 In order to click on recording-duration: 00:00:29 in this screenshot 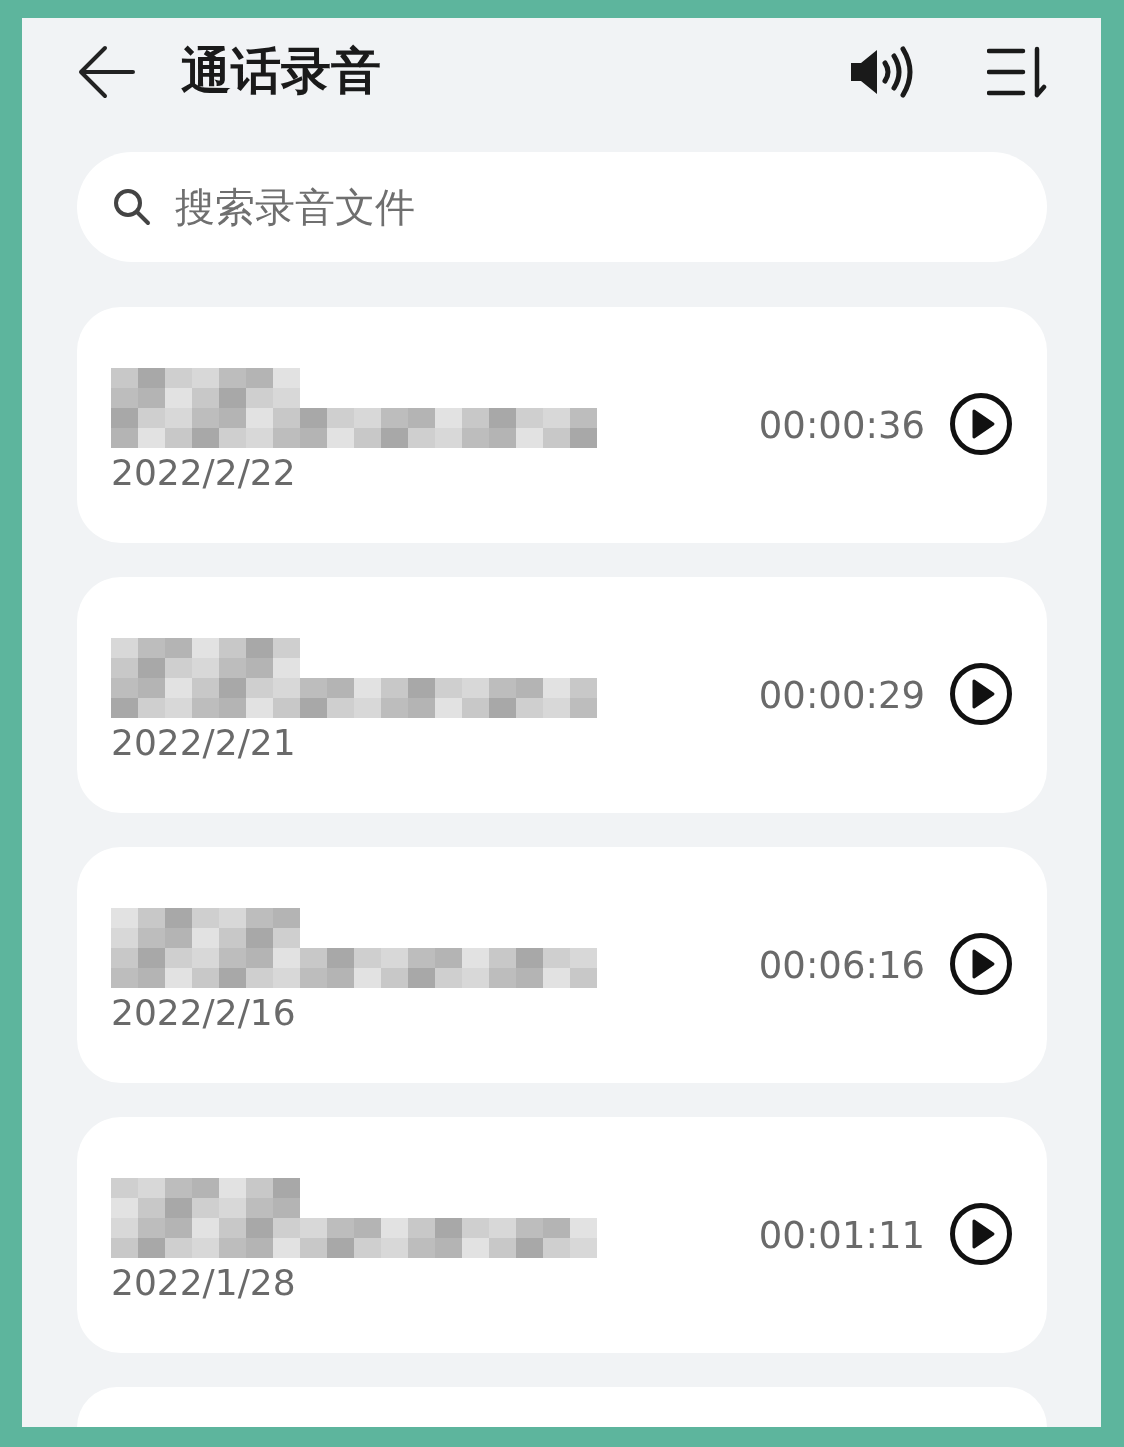, I will do `click(841, 695)`.